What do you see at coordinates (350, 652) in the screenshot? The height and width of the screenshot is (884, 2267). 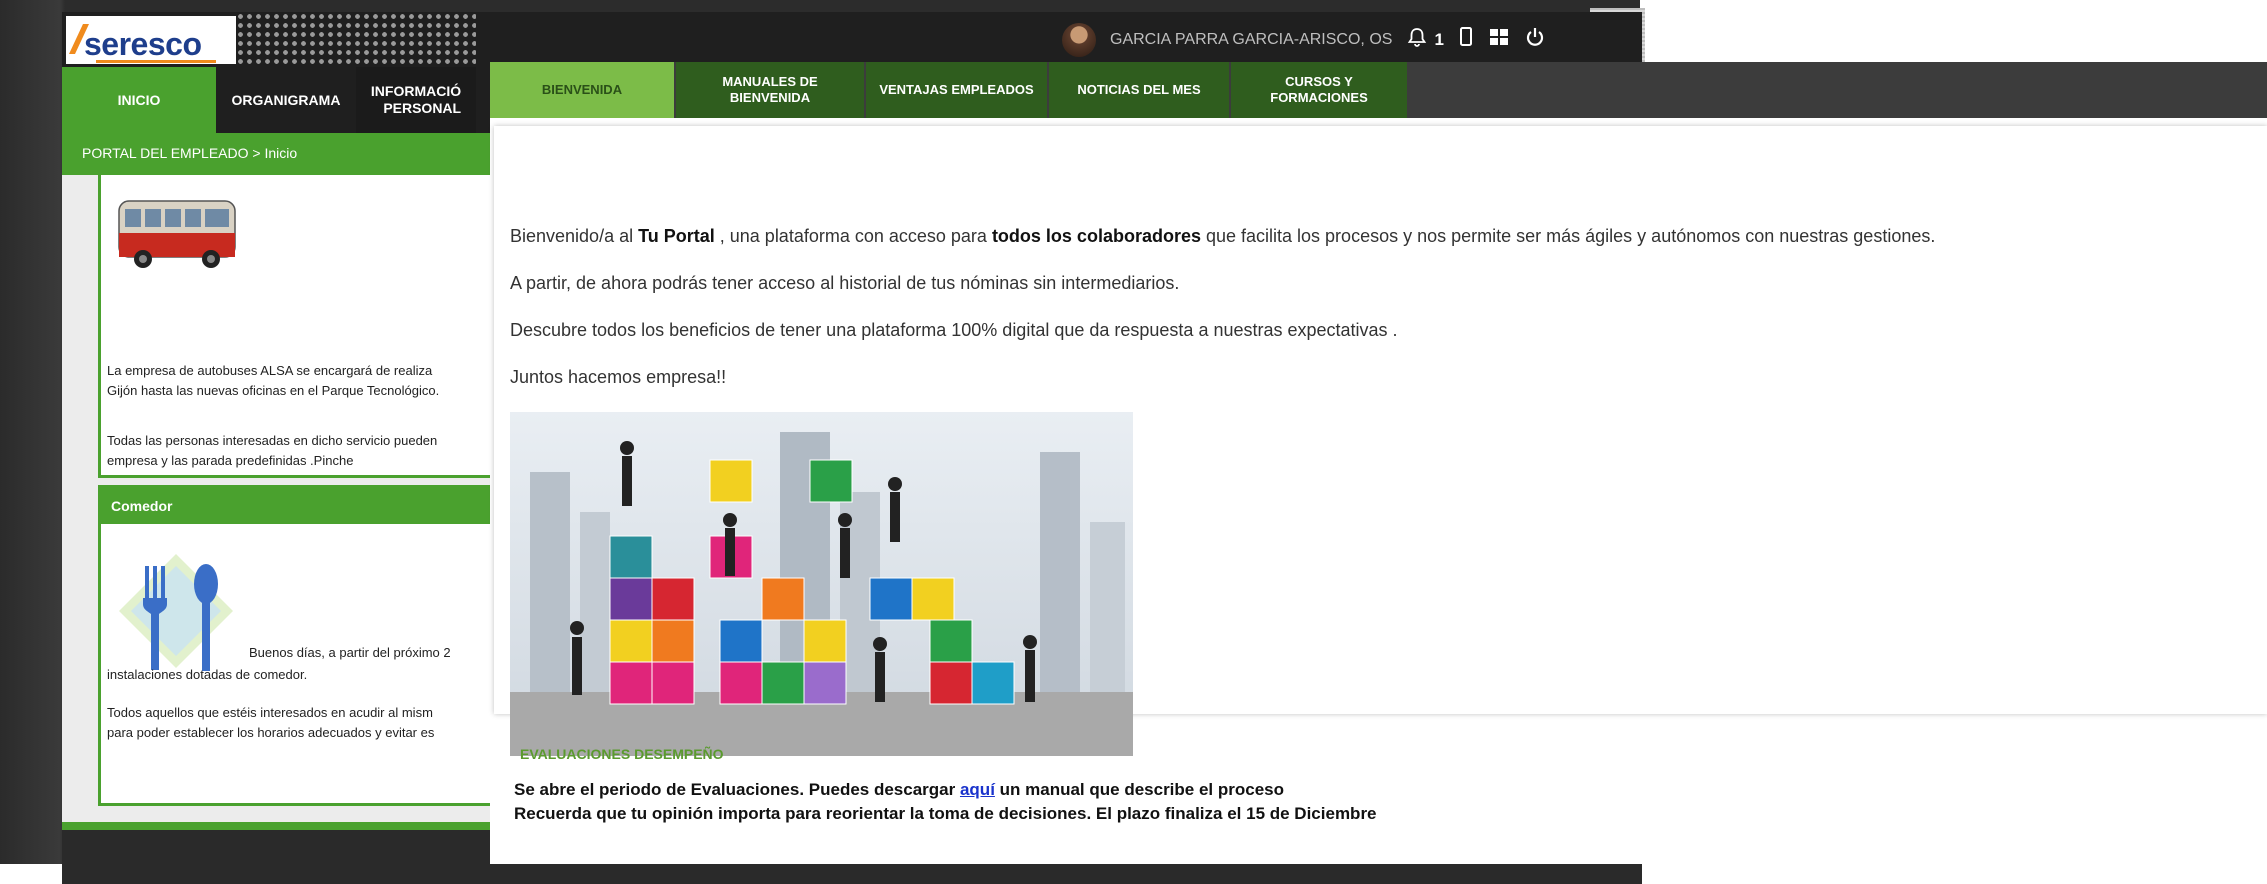 I see `card2-line1: Buenos días, a partir del próximo 2` at bounding box center [350, 652].